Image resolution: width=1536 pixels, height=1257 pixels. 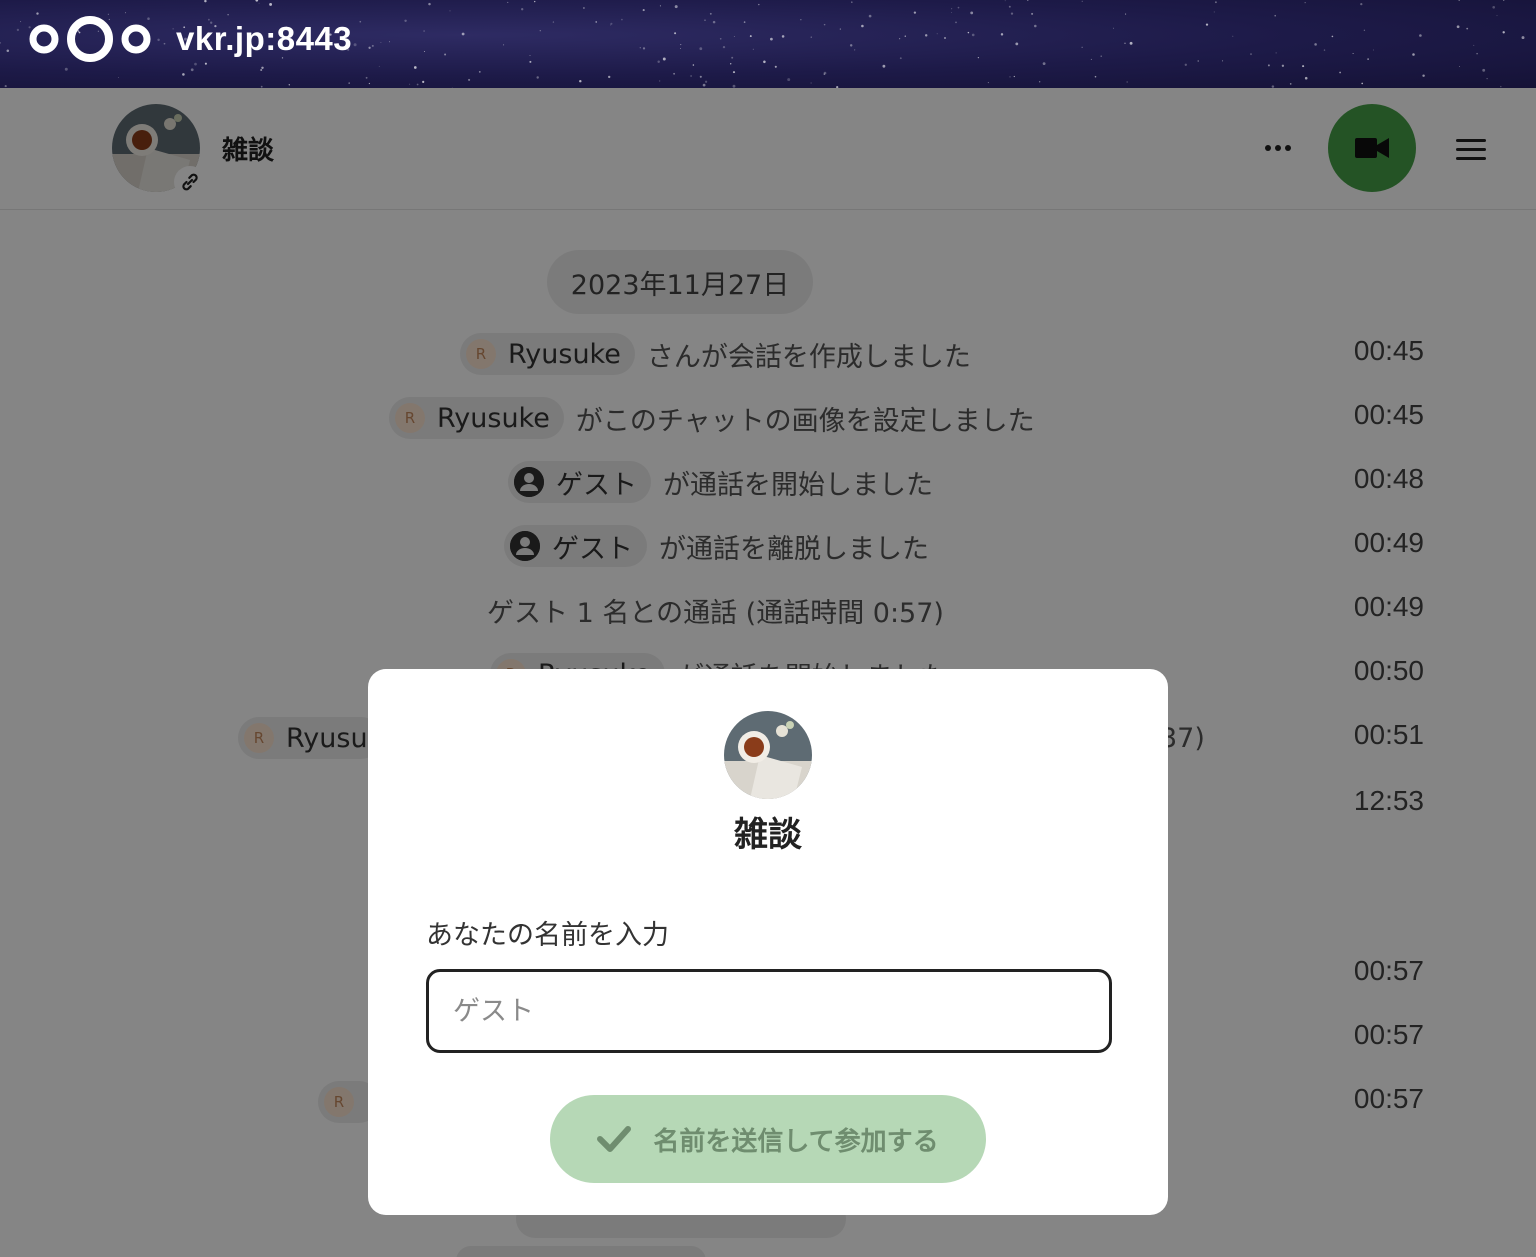 What do you see at coordinates (768, 44) in the screenshot?
I see `top-bar: vkr.jp:8443` at bounding box center [768, 44].